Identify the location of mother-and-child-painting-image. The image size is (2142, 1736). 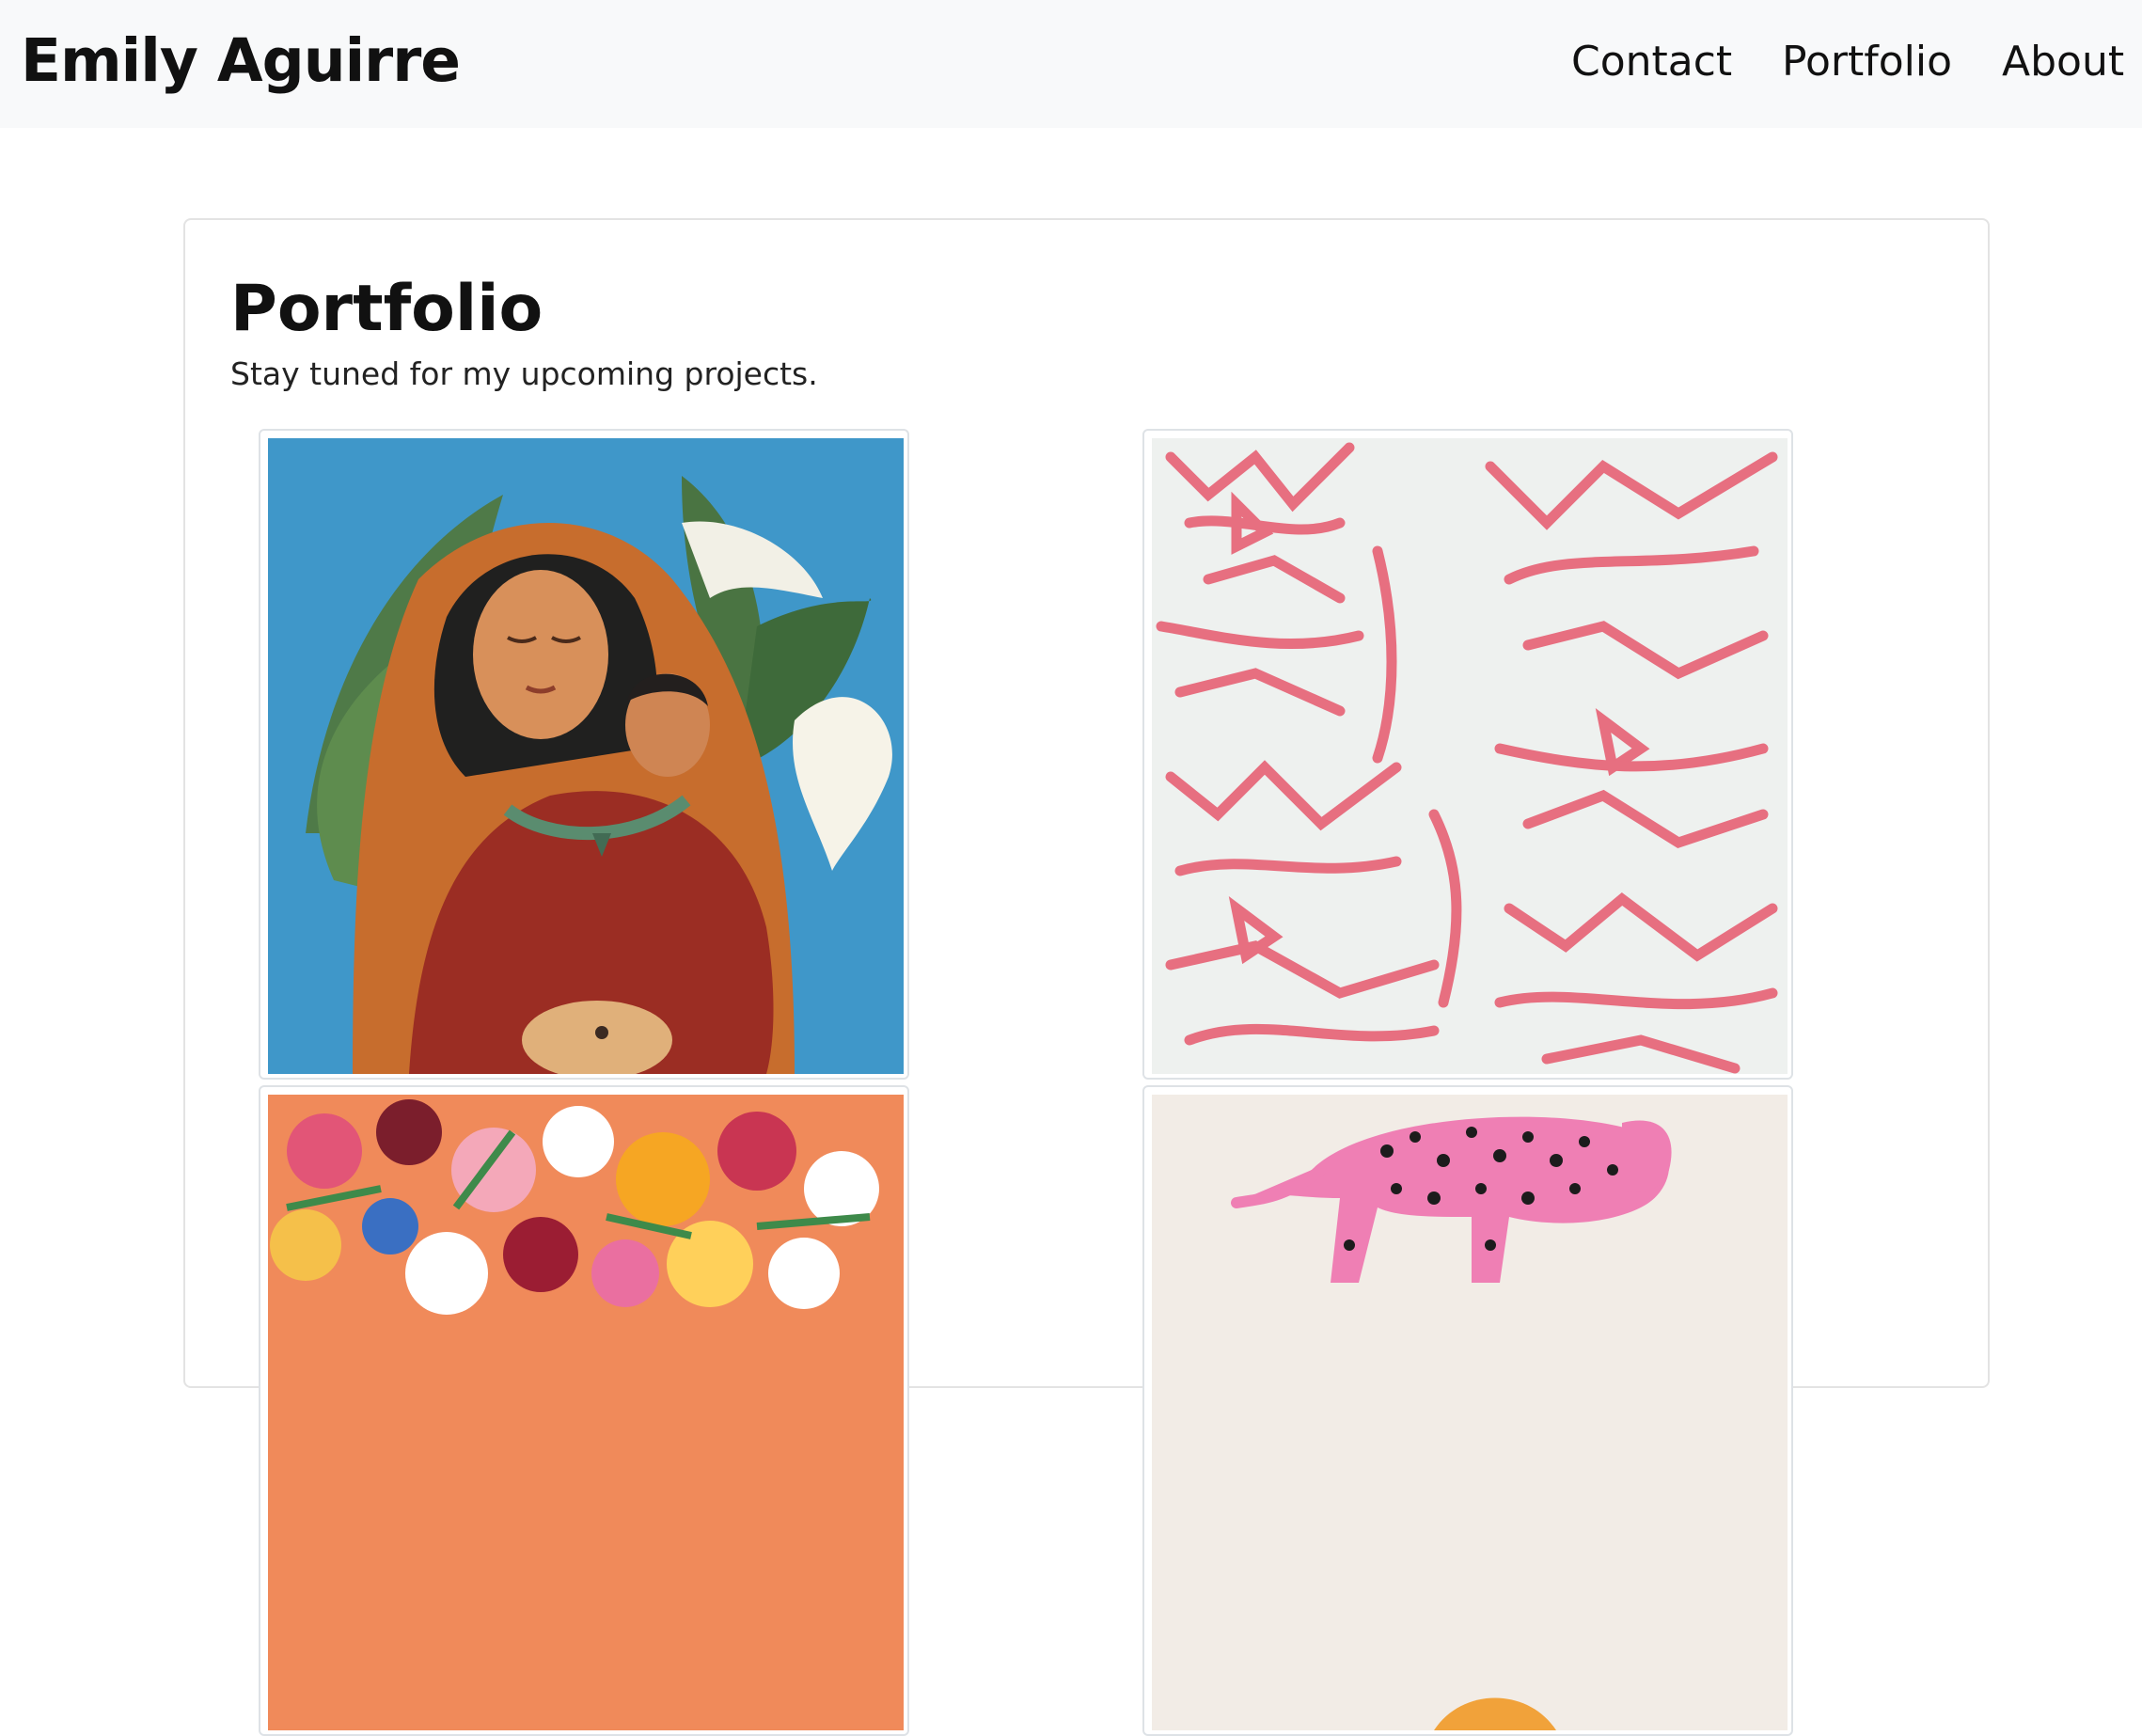
(586, 756).